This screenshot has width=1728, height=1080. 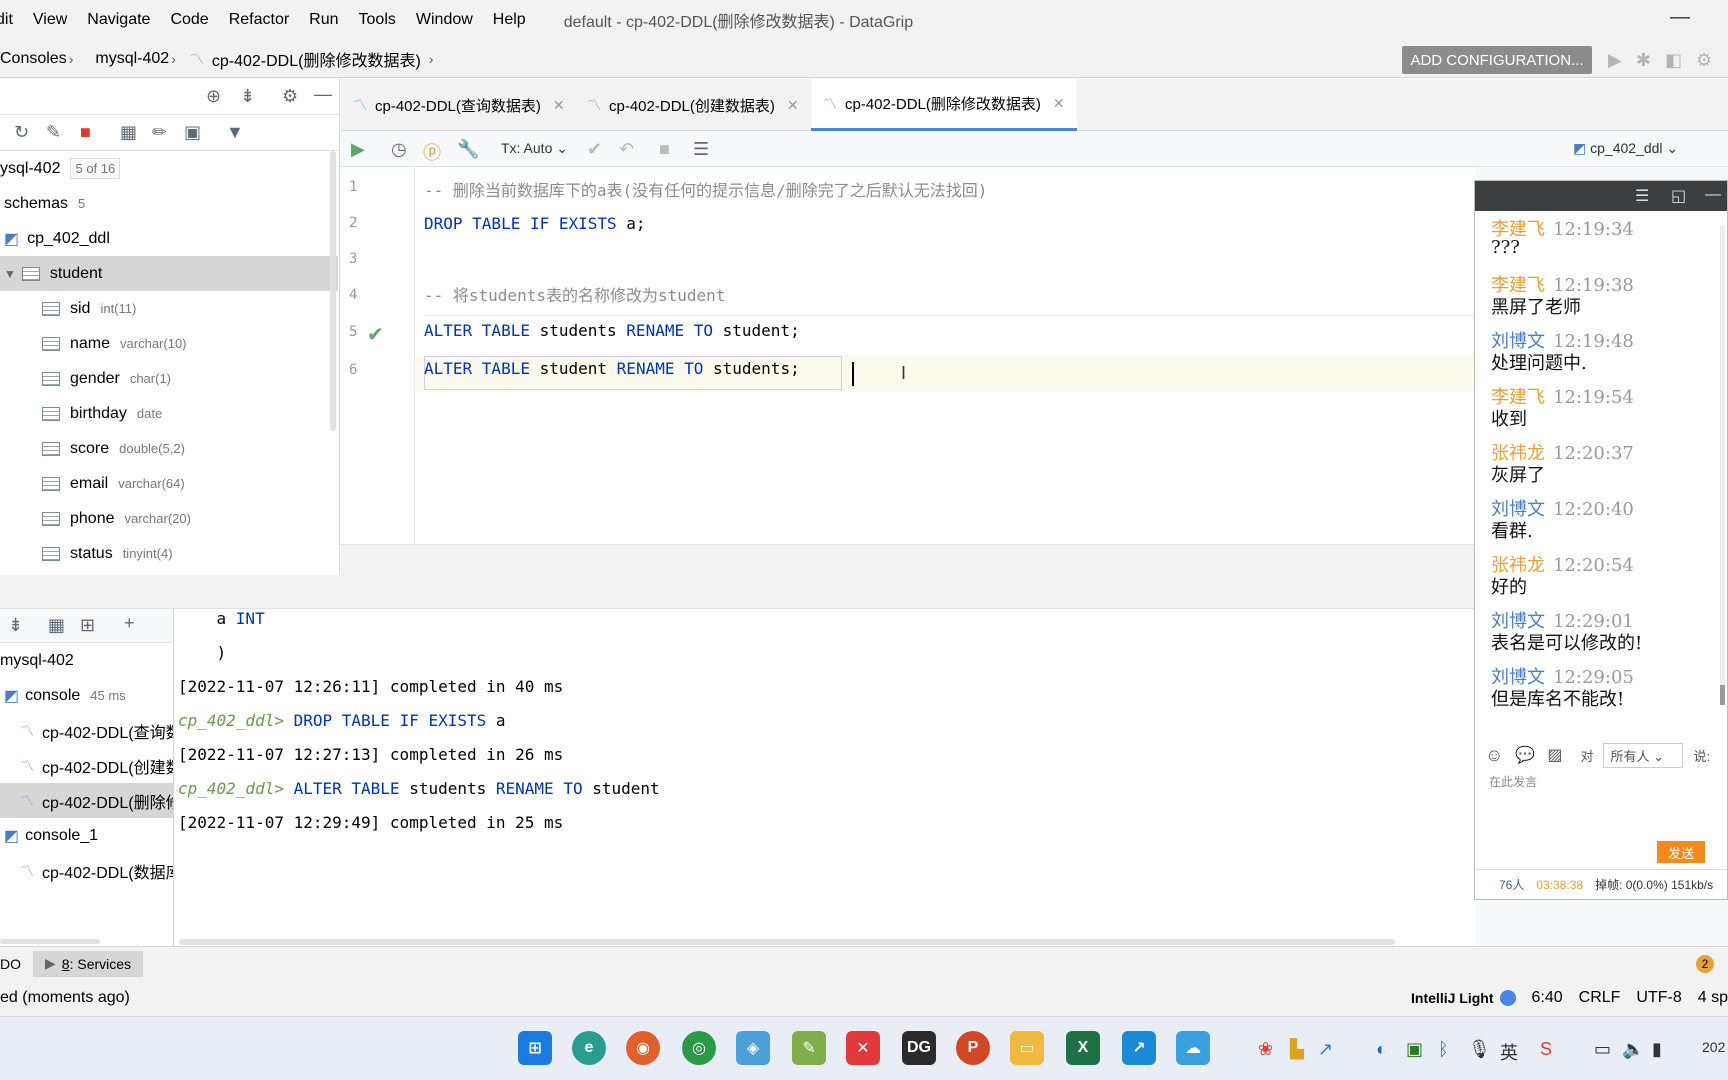 I want to click on services-session-active: 〽 cp-402-DDL(删除修, so click(x=86, y=800).